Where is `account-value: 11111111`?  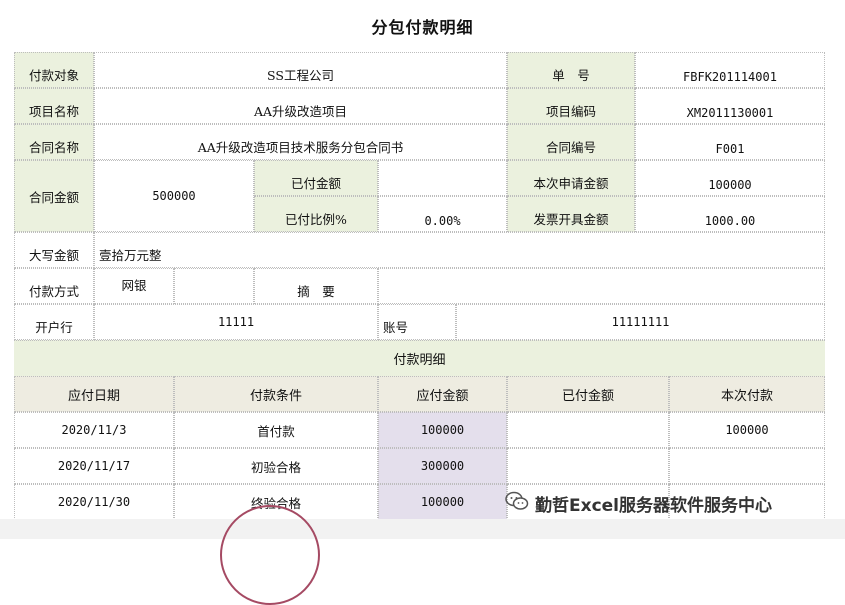 account-value: 11111111 is located at coordinates (640, 322).